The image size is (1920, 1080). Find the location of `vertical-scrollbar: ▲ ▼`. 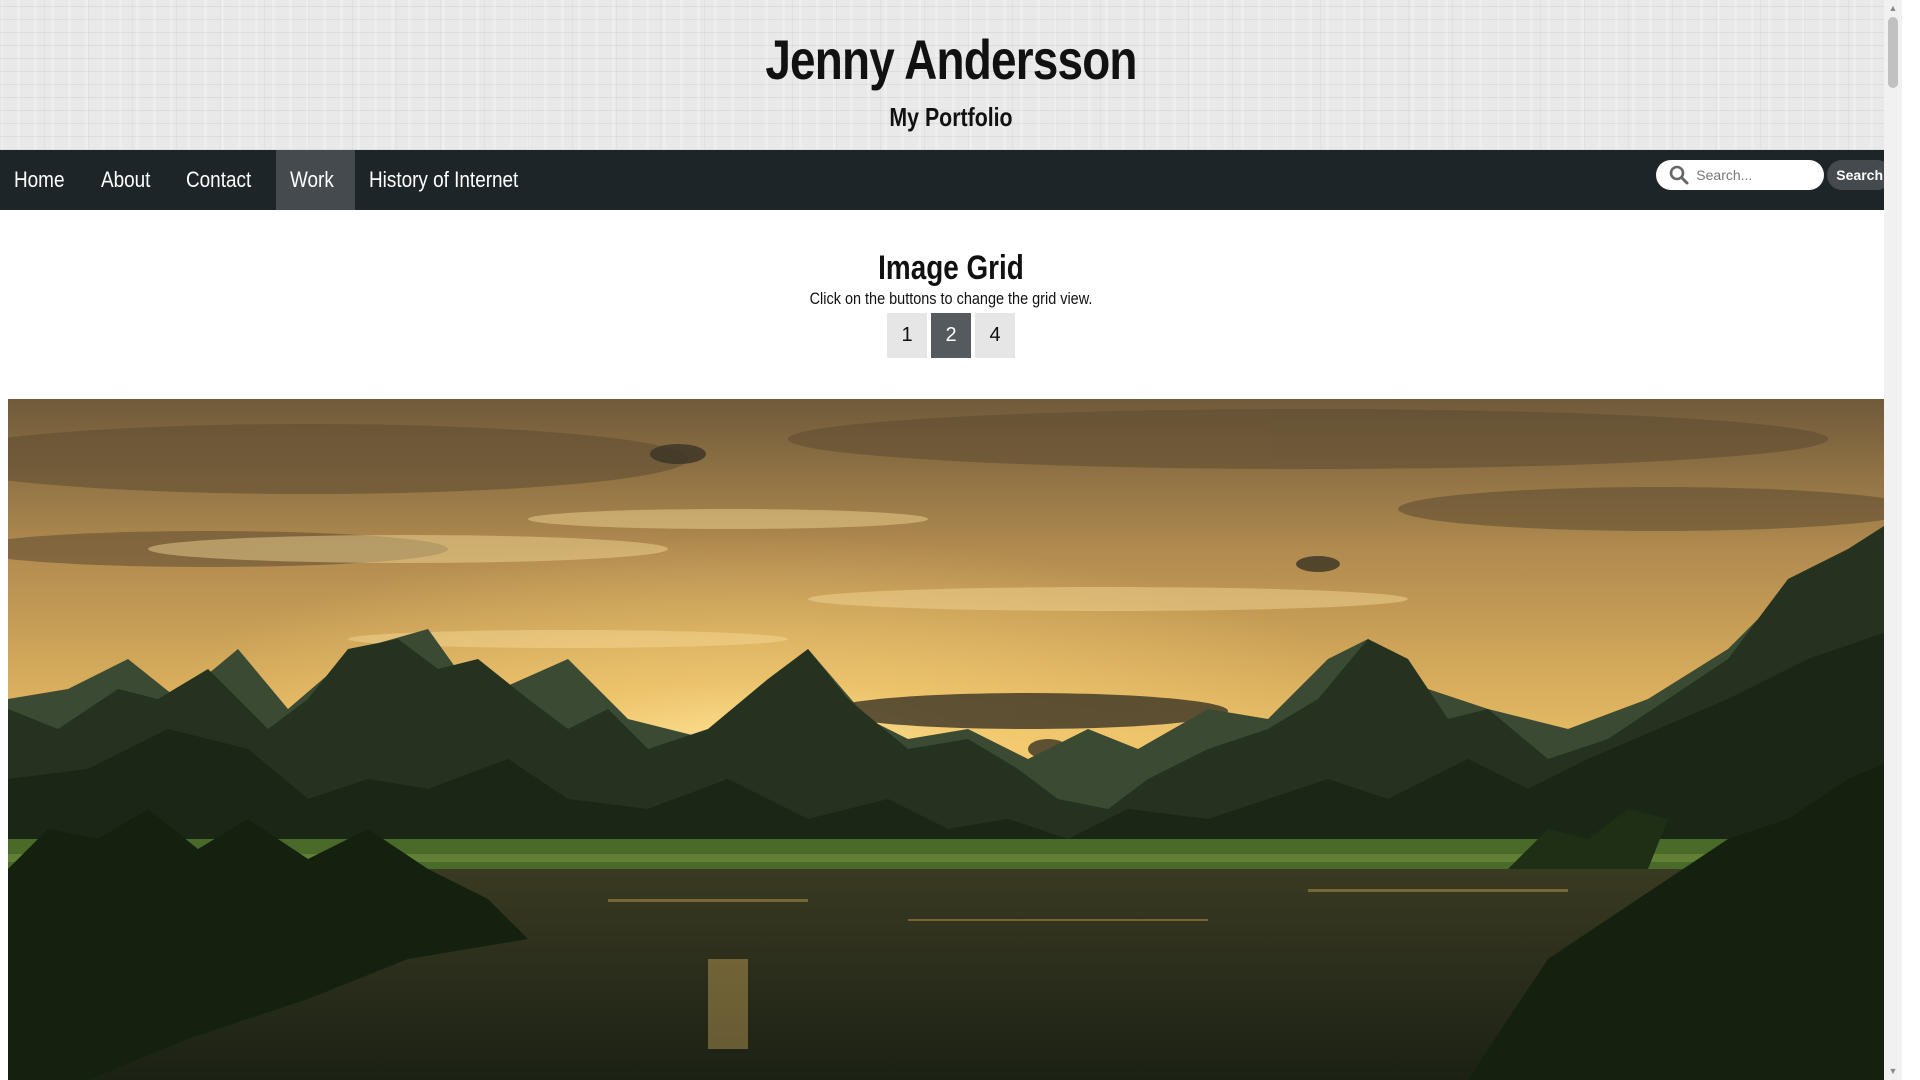

vertical-scrollbar: ▲ ▼ is located at coordinates (1893, 540).